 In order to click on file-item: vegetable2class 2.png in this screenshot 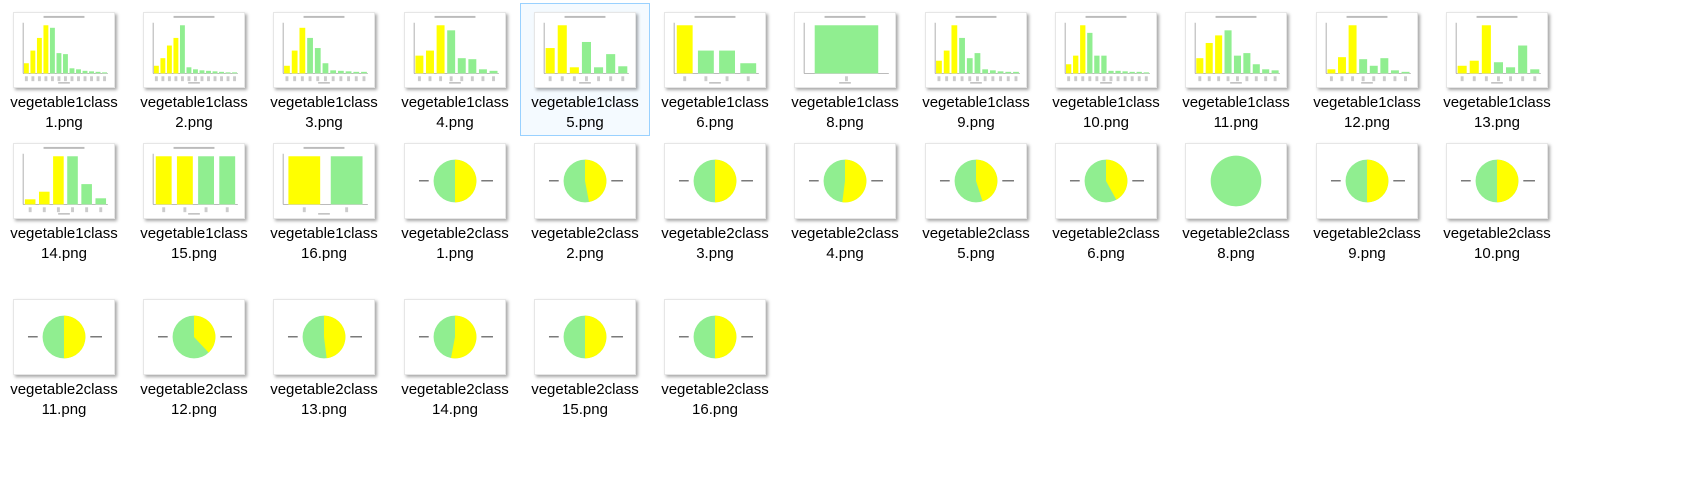, I will do `click(585, 200)`.